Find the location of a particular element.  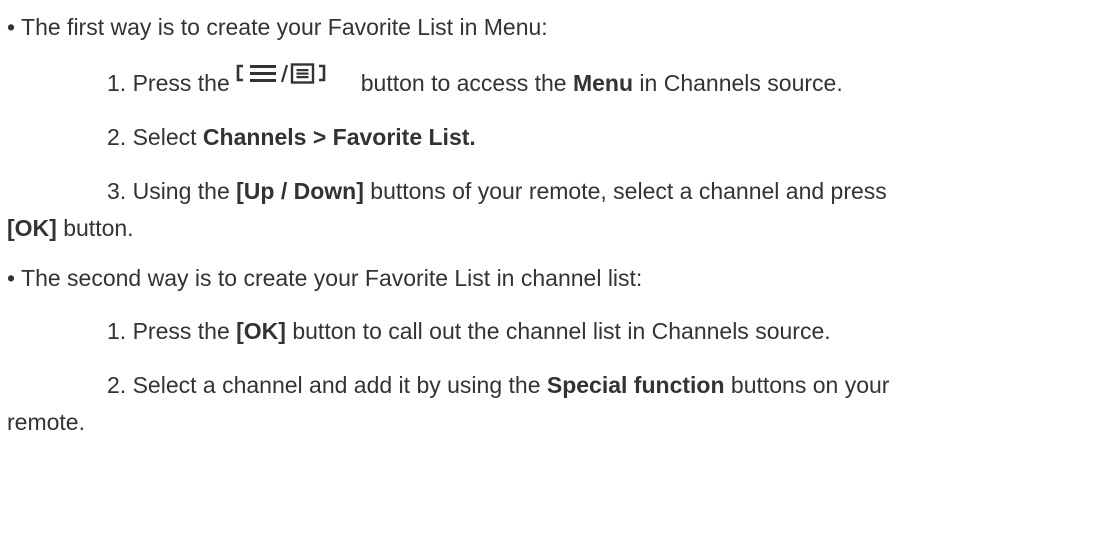

step-2-menu: 2. Select Channels > Favorite List. is located at coordinates (606, 137).